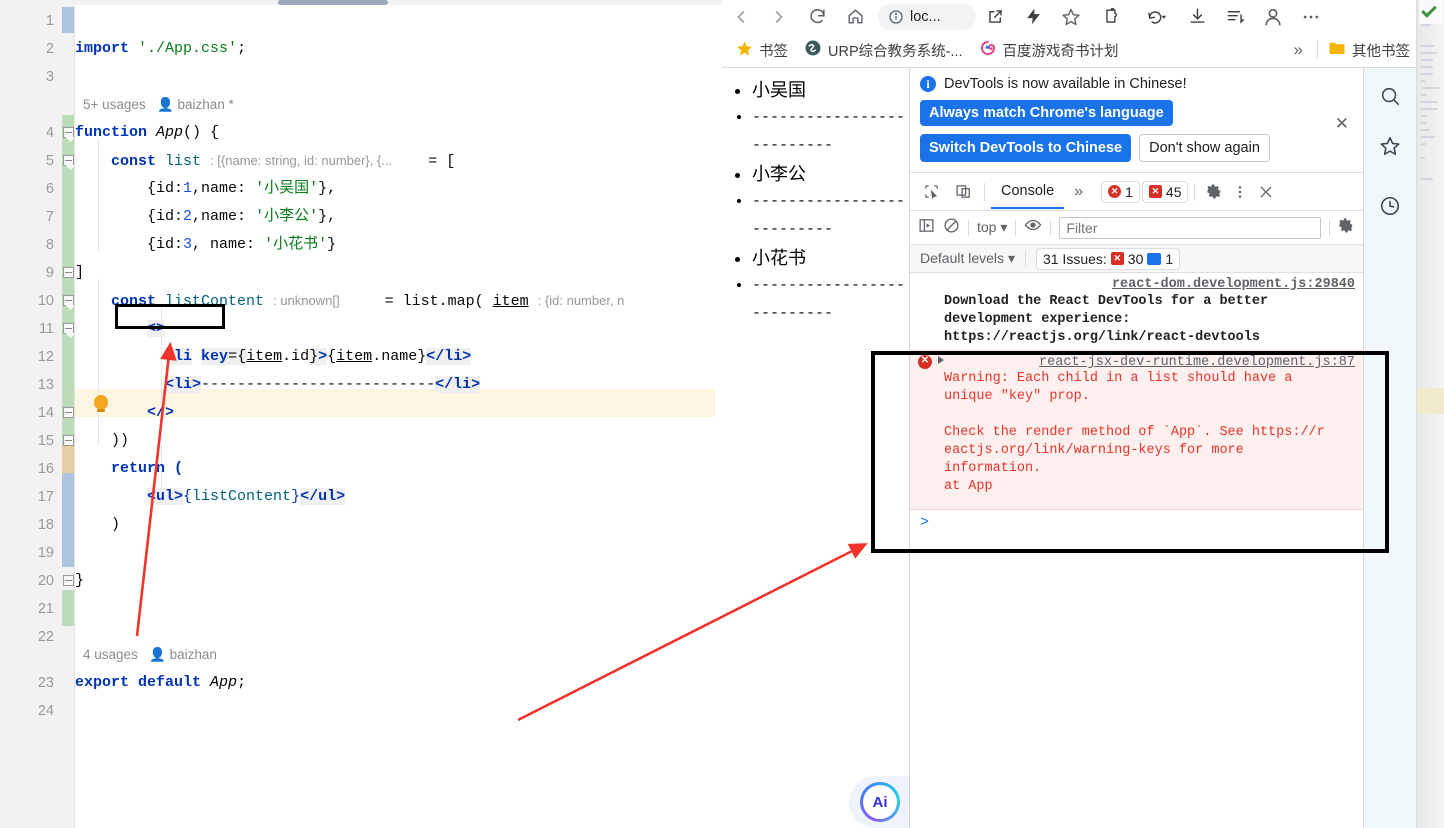 This screenshot has width=1444, height=828. I want to click on issues-error-count: 30, so click(1135, 258).